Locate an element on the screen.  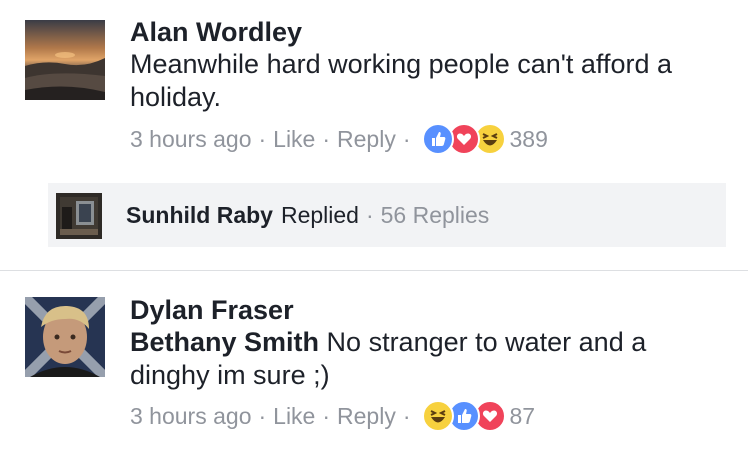
reply-avatar is located at coordinates (79, 216).